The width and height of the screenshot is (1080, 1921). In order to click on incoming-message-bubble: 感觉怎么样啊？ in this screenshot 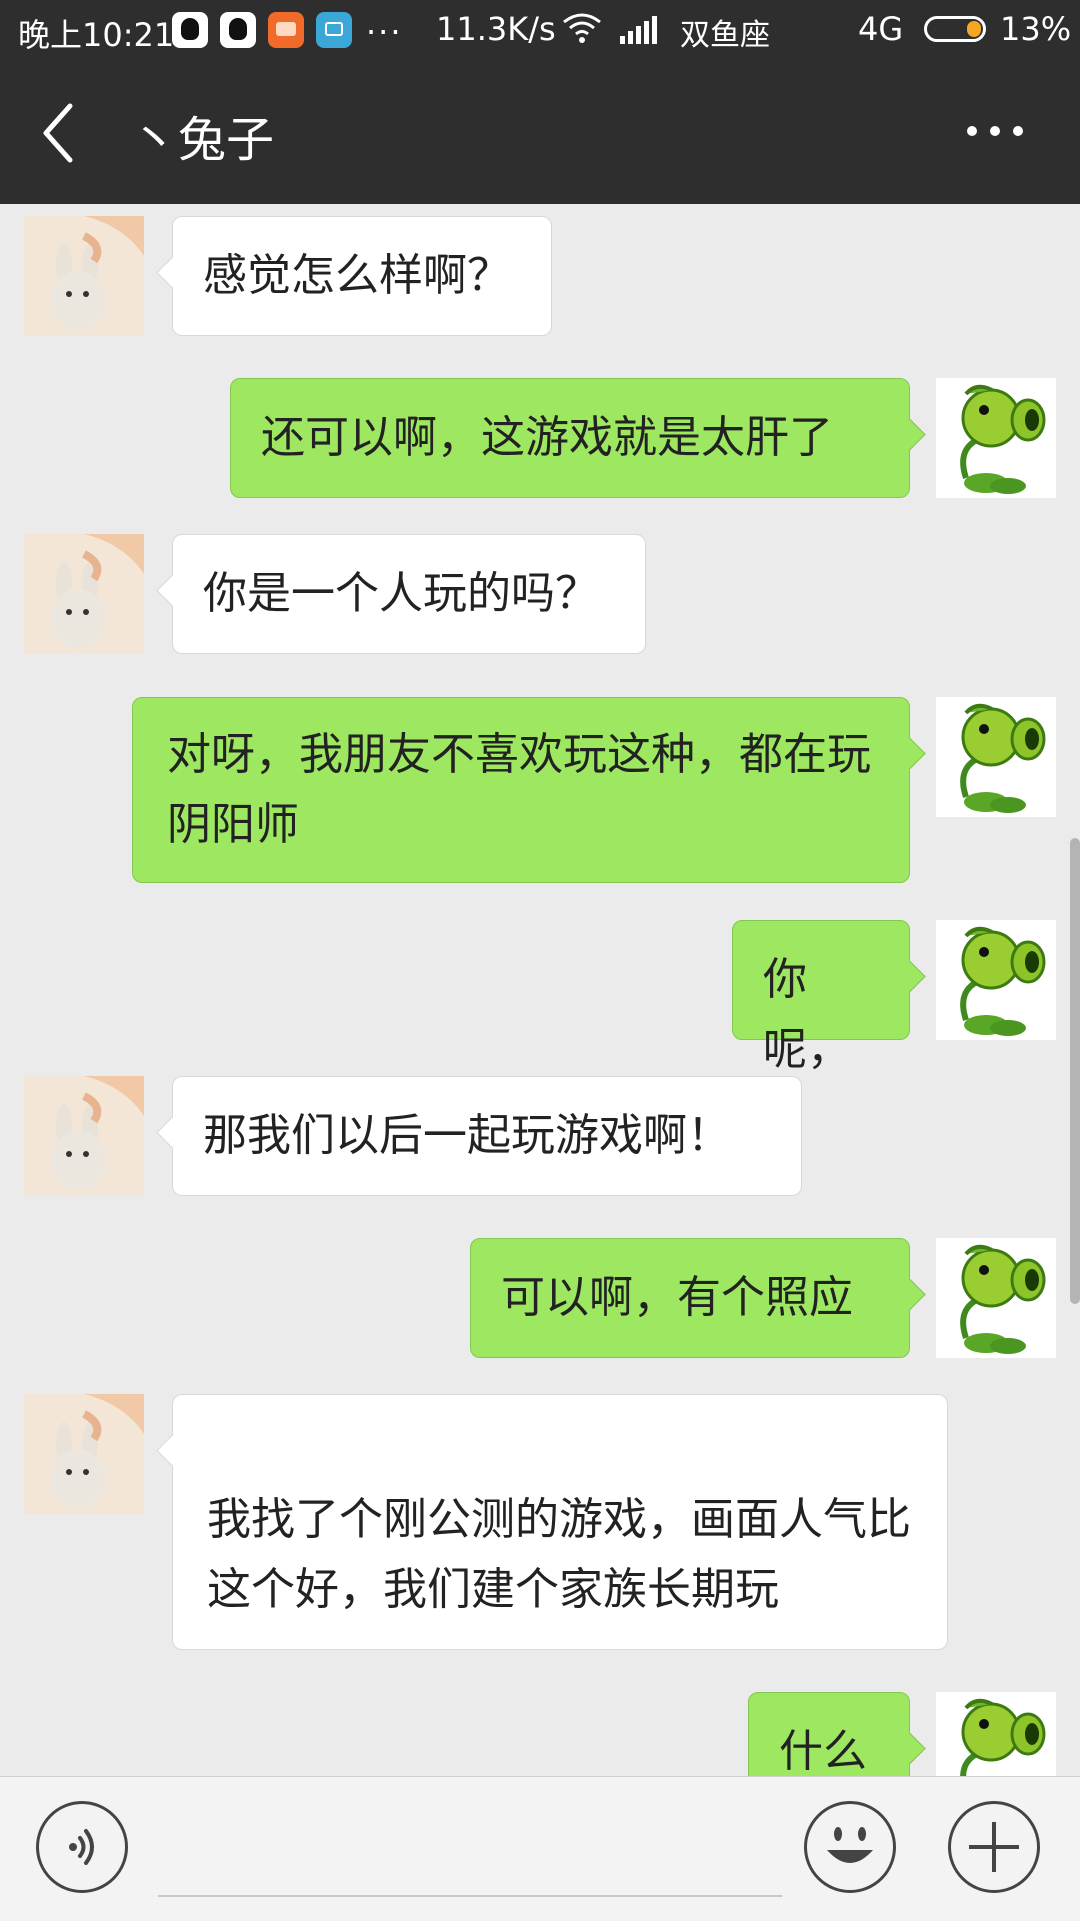, I will do `click(362, 276)`.